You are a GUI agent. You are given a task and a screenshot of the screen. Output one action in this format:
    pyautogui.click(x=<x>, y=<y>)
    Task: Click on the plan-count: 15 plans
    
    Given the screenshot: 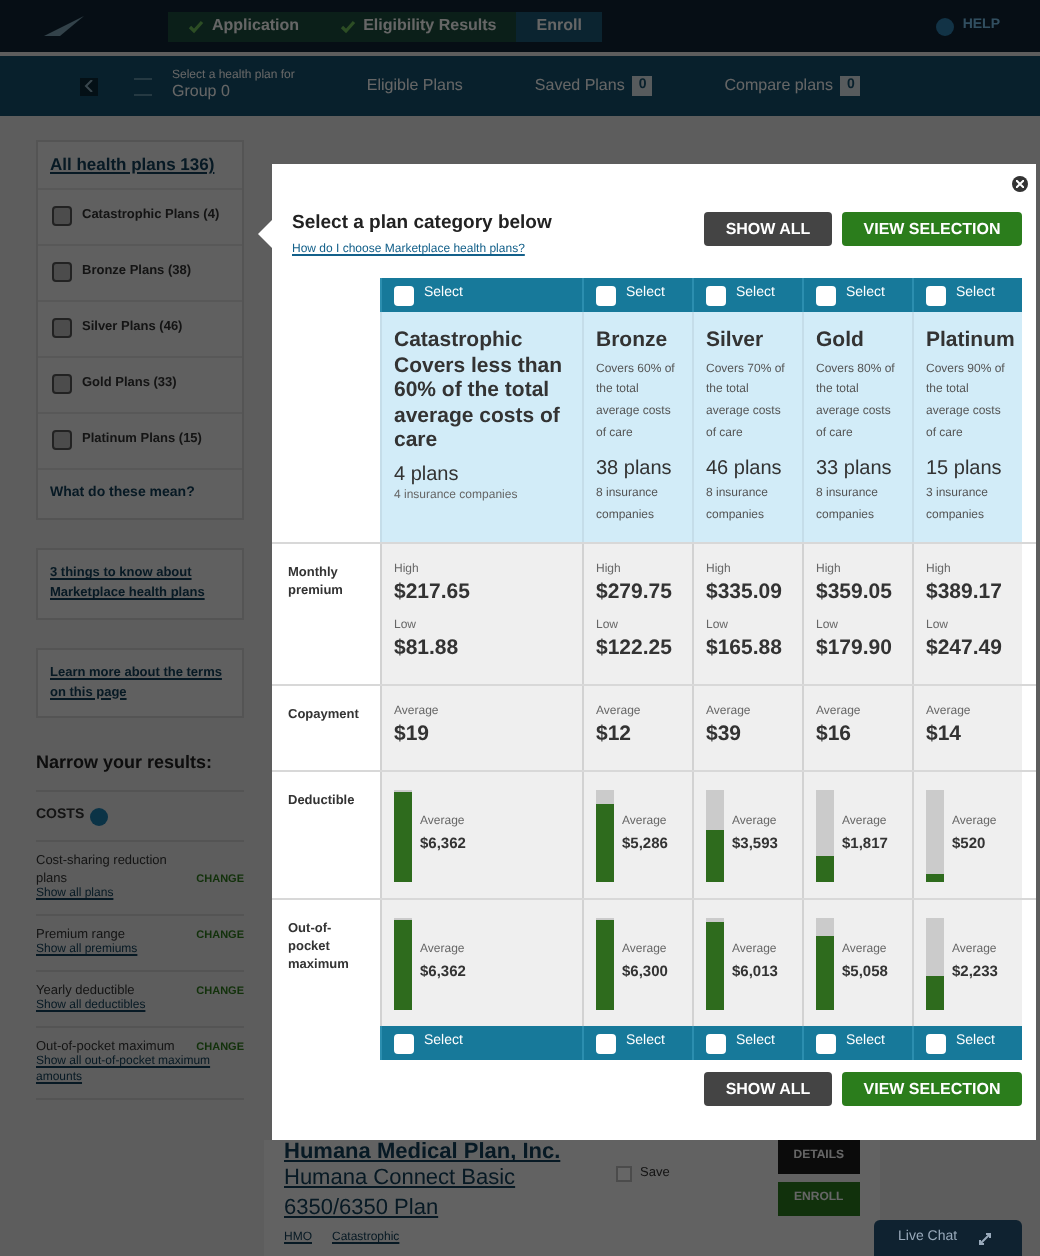 What is the action you would take?
    pyautogui.click(x=965, y=469)
    